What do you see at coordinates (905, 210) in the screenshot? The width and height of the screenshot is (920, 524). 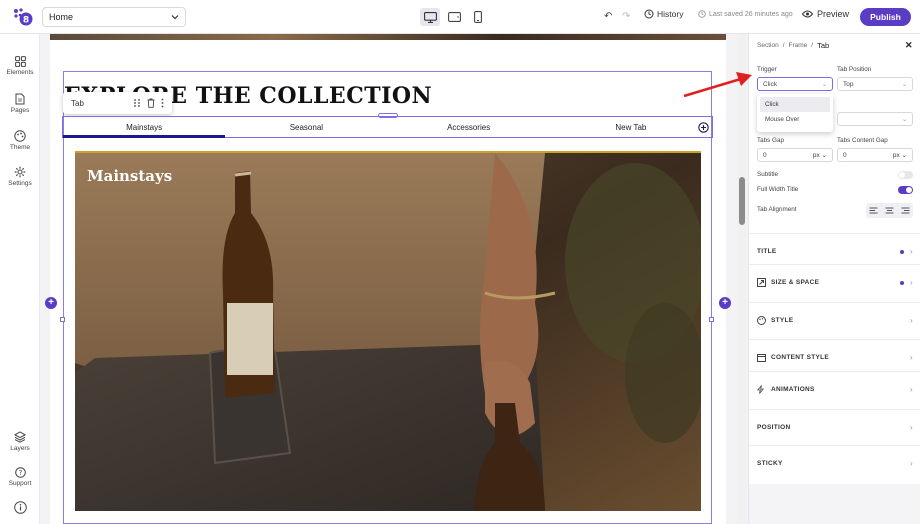 I see `align-right-icon` at bounding box center [905, 210].